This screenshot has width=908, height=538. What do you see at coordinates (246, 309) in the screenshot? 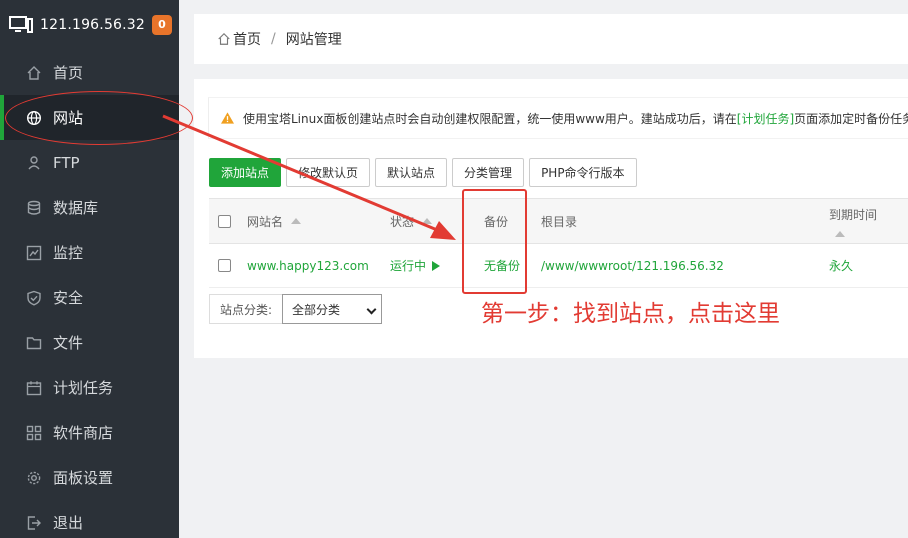
I see `filter-label: 站点分类:` at bounding box center [246, 309].